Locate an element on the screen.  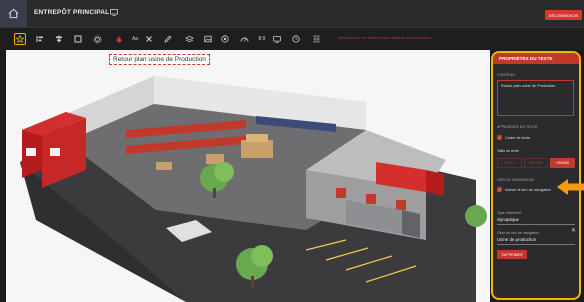
grid-icon is located at coordinates (316, 39).